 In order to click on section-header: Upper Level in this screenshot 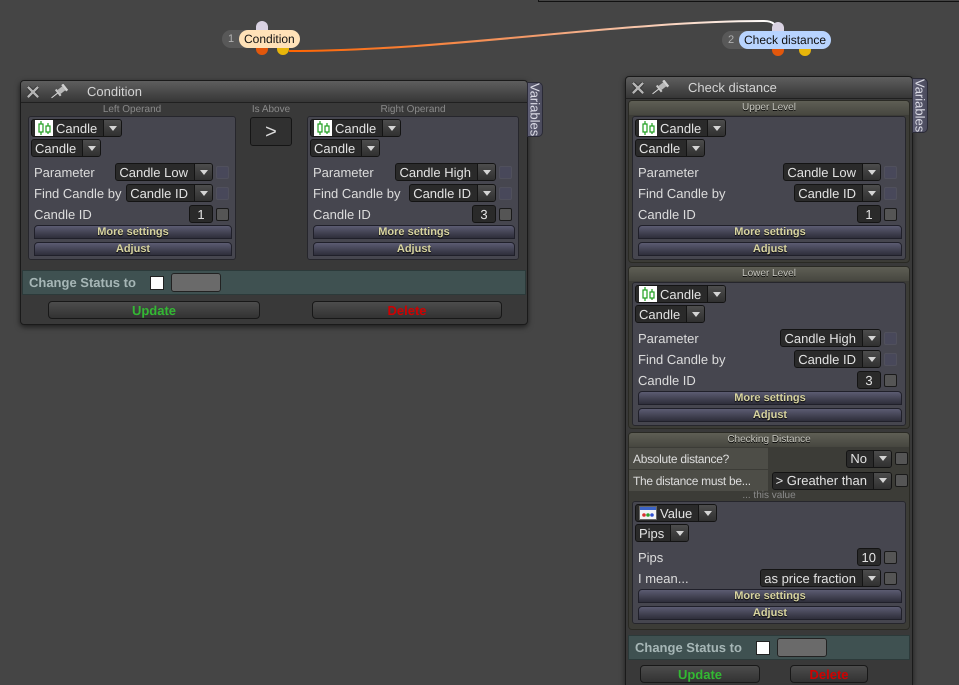, I will do `click(769, 108)`.